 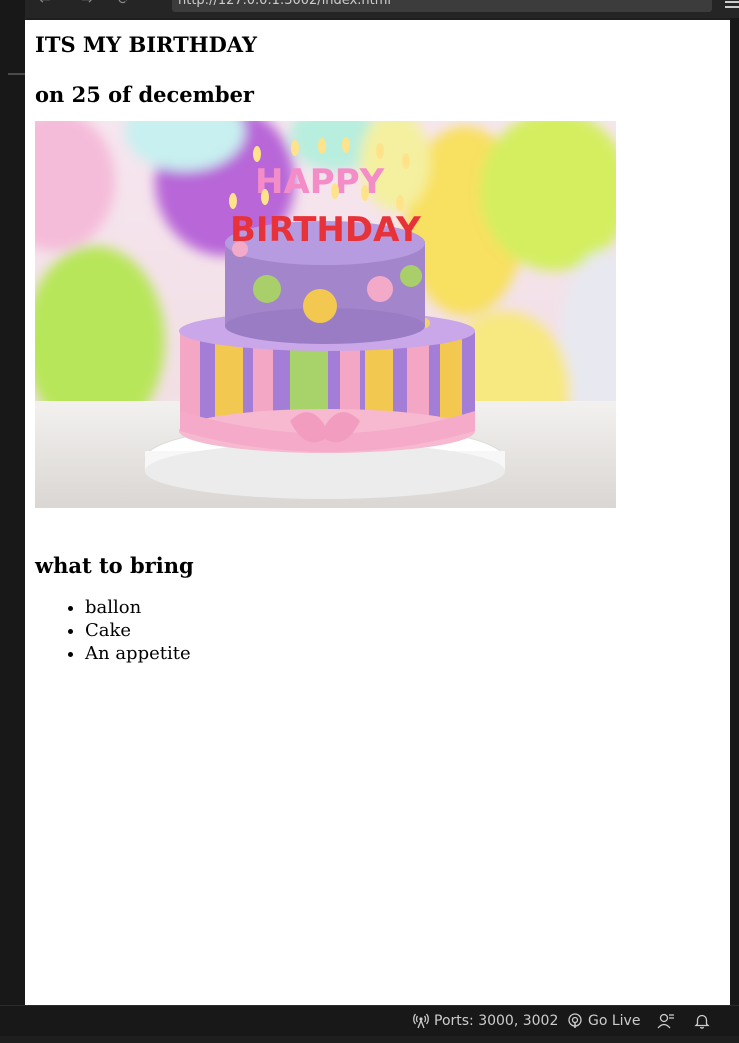 I want to click on candle-text-birthday: BIRTHDAY, so click(x=325, y=230).